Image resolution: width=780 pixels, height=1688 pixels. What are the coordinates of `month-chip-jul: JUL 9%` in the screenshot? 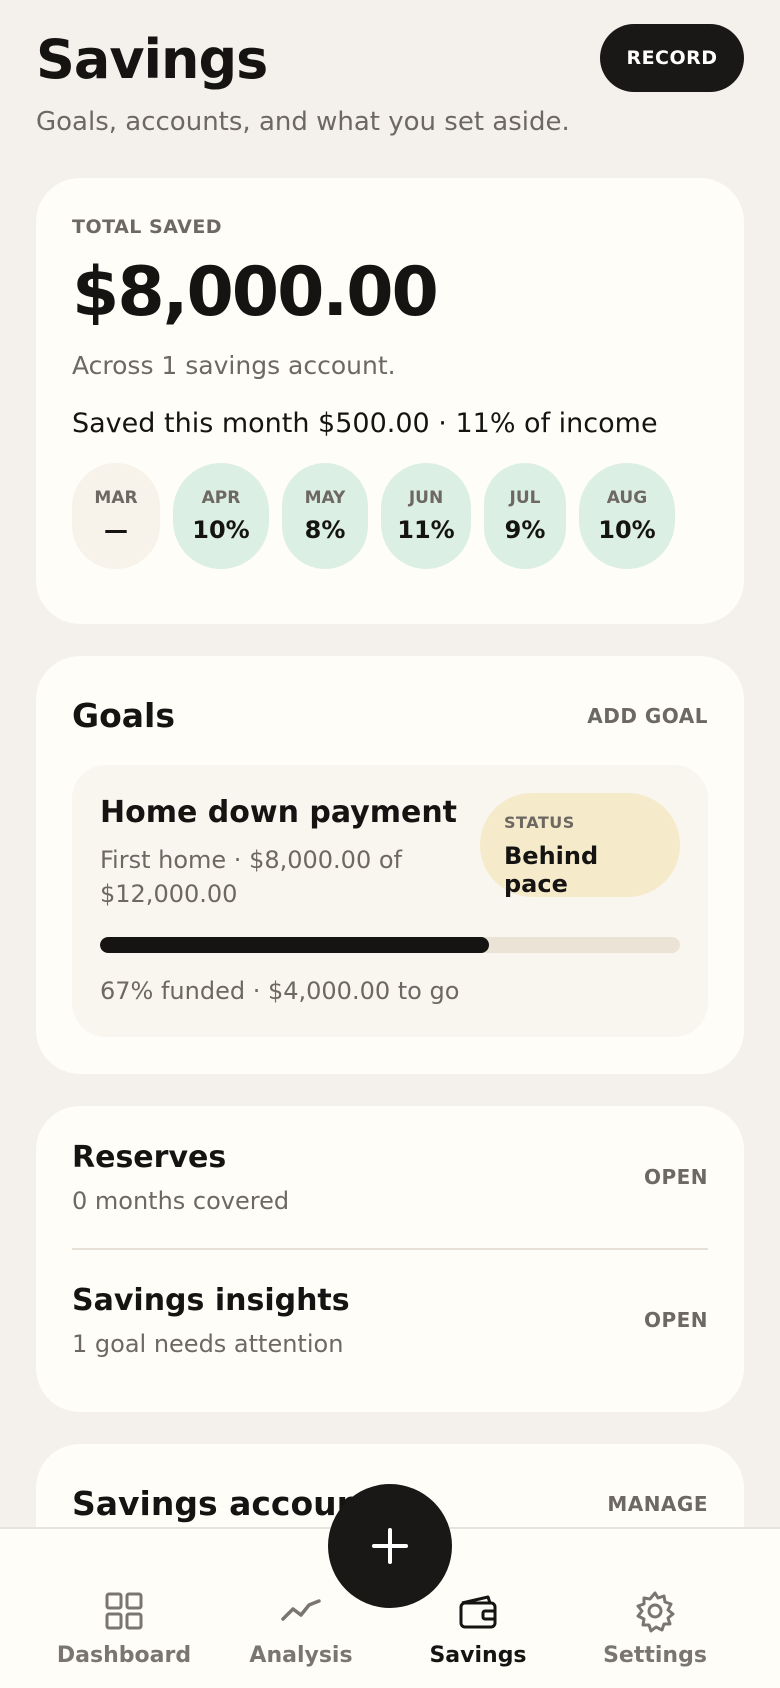 It's located at (525, 515).